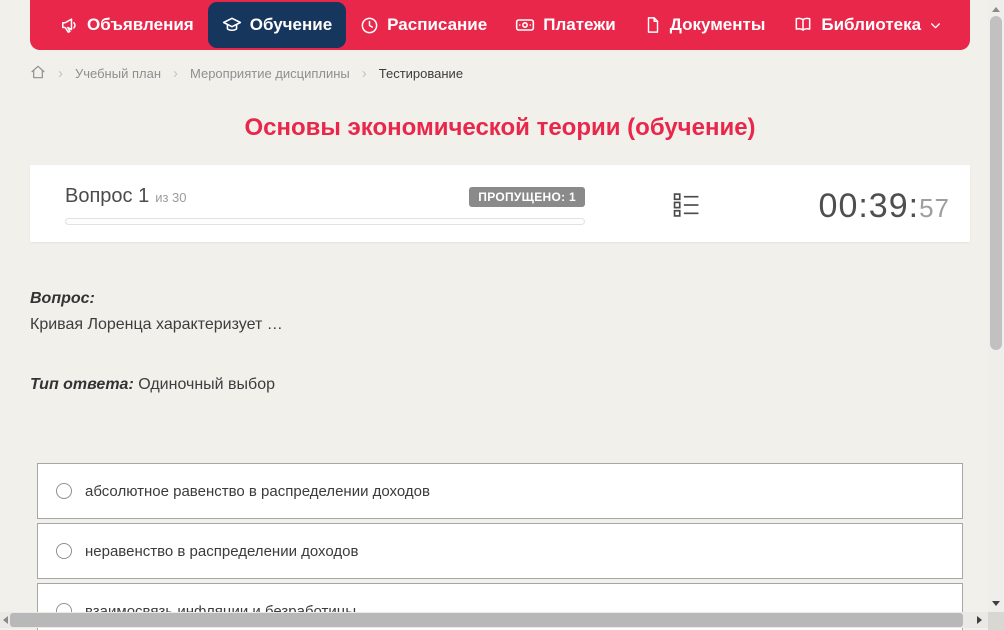 This screenshot has height=630, width=1004. What do you see at coordinates (62, 298) in the screenshot?
I see `question-heading: Вопрос:` at bounding box center [62, 298].